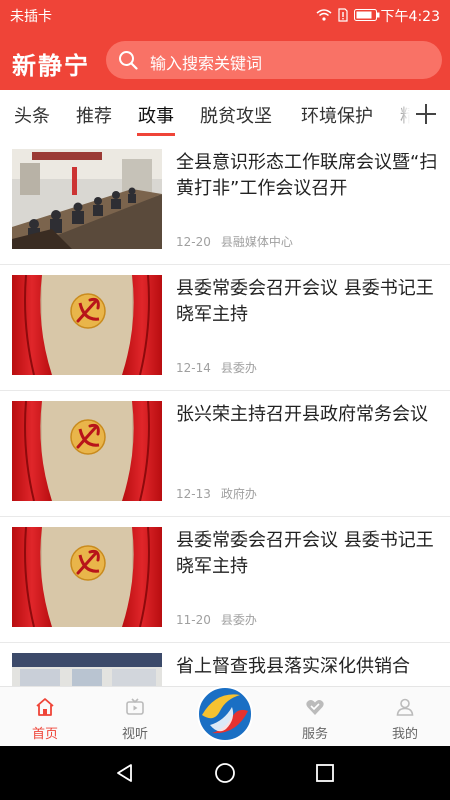 This screenshot has height=800, width=450. Describe the element at coordinates (307, 175) in the screenshot. I see `news-title: 全县意识形态工作联席会议暨“扫黄打非”工作会议召开` at that location.